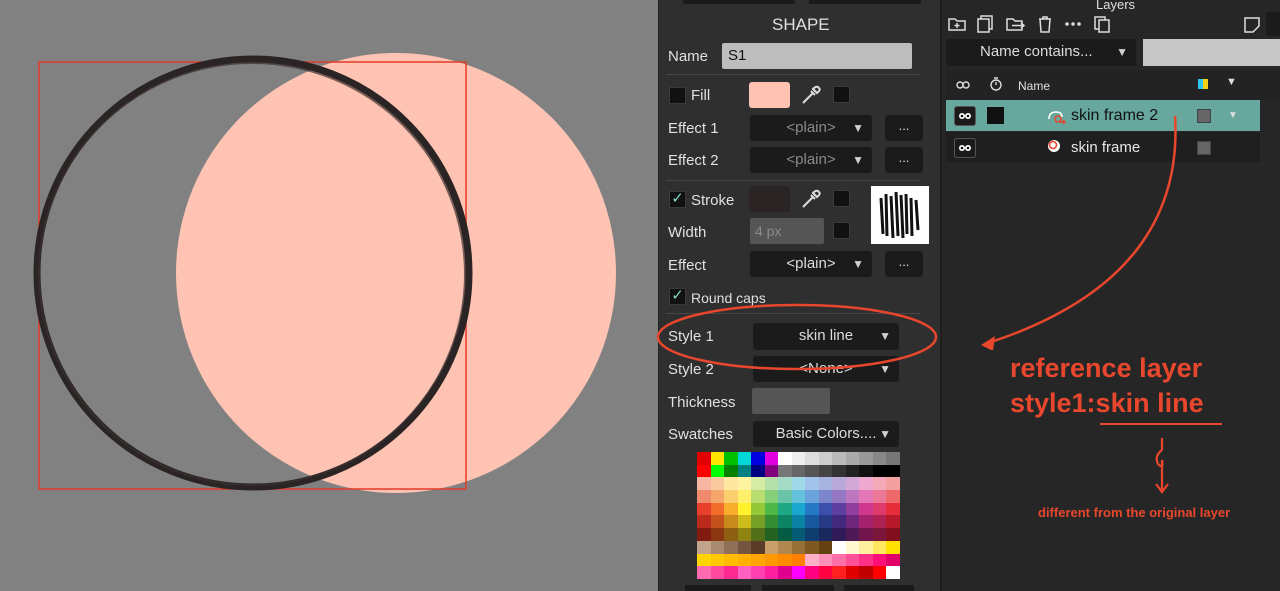 Image resolution: width=1280 pixels, height=591 pixels. What do you see at coordinates (739, 2) in the screenshot?
I see `top-button-fragment` at bounding box center [739, 2].